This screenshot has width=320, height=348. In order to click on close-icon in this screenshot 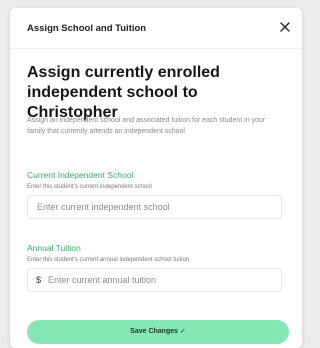, I will do `click(285, 27)`.